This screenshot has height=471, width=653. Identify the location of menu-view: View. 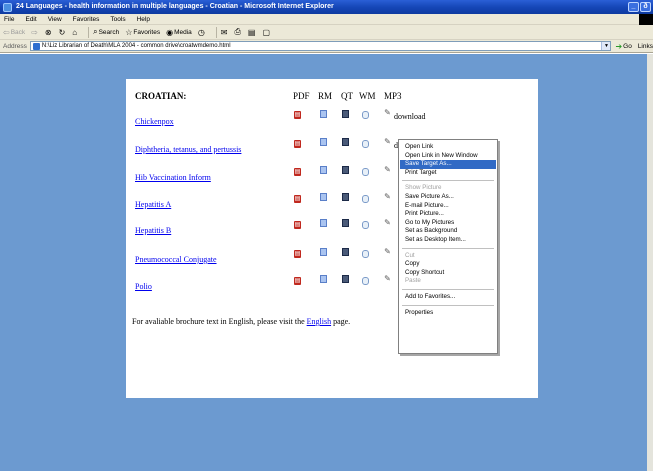
(55, 19).